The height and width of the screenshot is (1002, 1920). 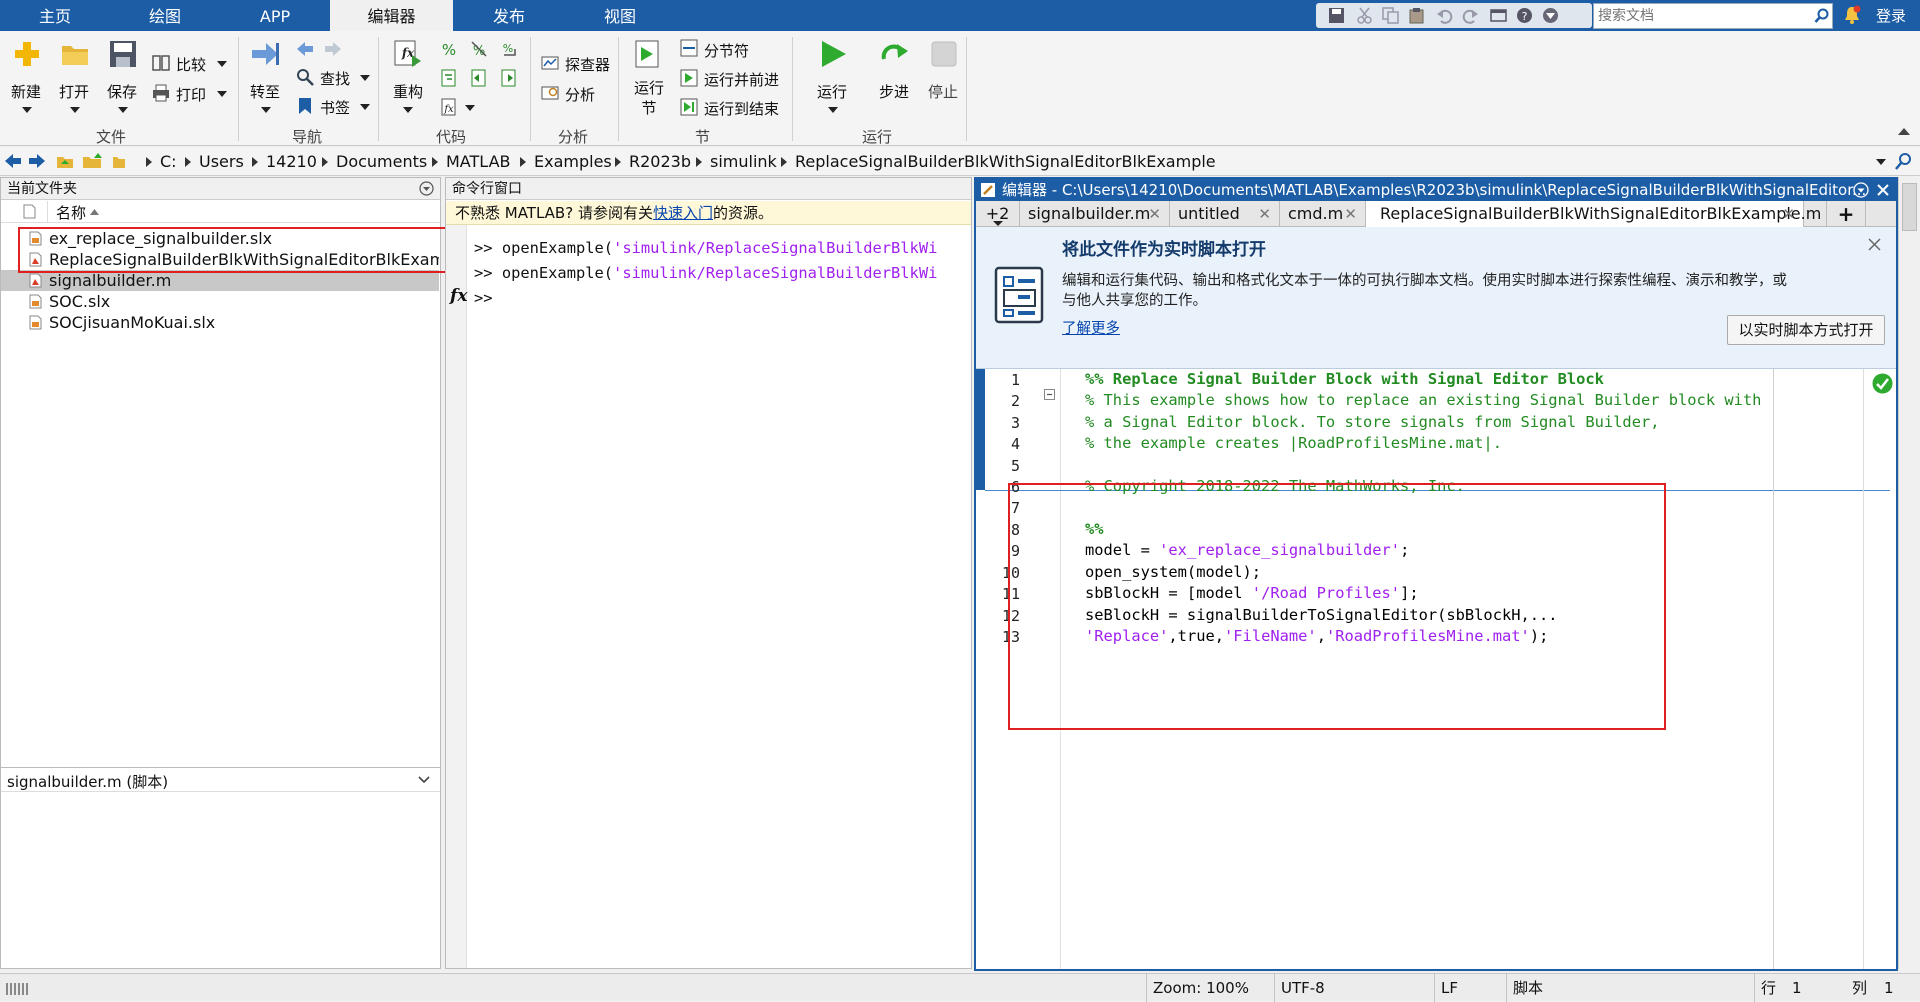 What do you see at coordinates (1846, 214) in the screenshot?
I see `add-tab-button: +` at bounding box center [1846, 214].